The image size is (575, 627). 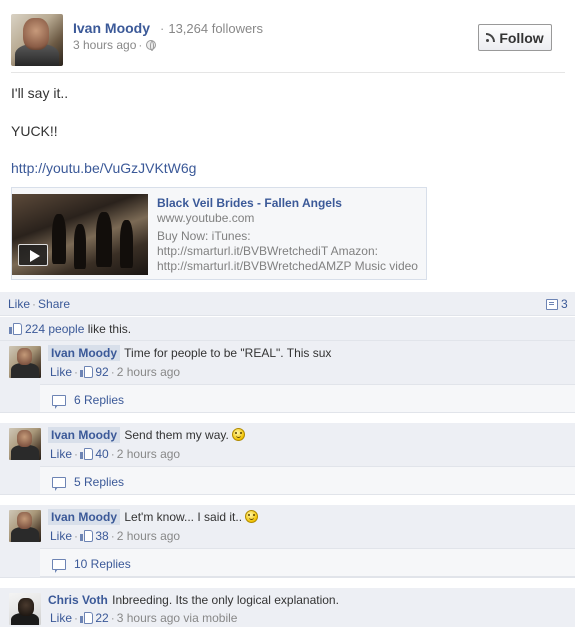 I want to click on post-text-line2: YUCK!!, so click(x=34, y=131).